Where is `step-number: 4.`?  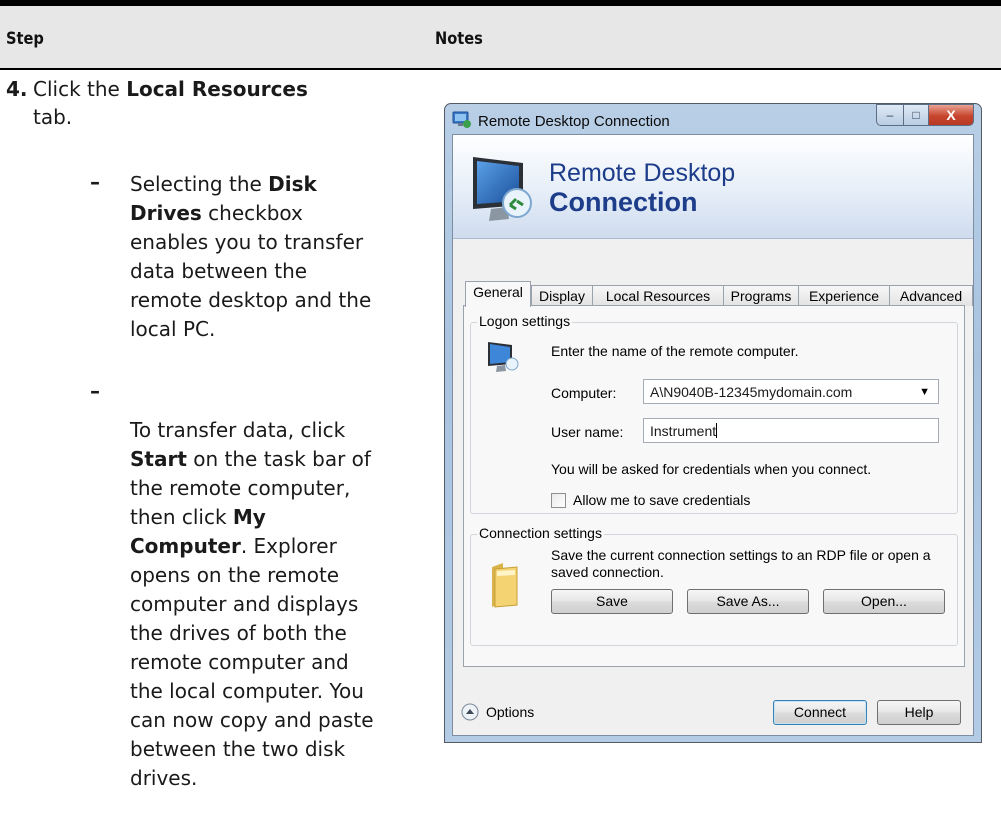
step-number: 4. is located at coordinates (17, 89).